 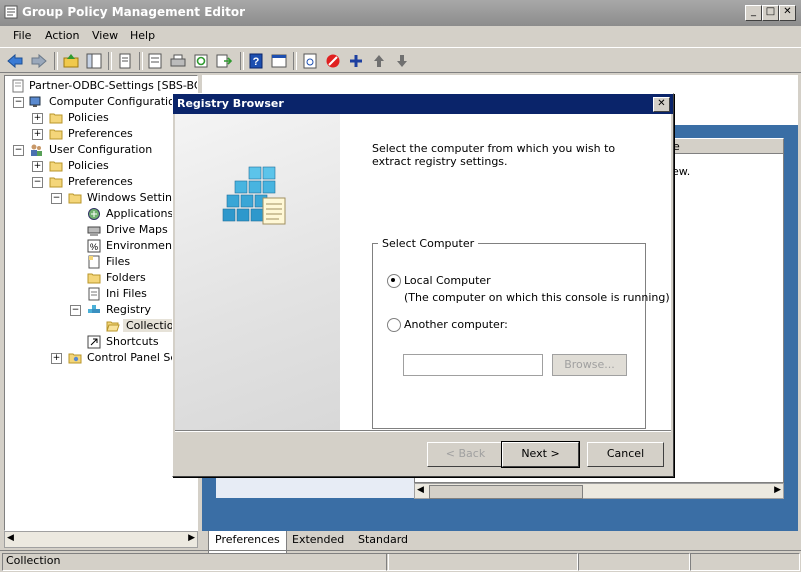 I want to click on tree-horizontal-scrollbar: ◀ ▶, so click(x=101, y=539).